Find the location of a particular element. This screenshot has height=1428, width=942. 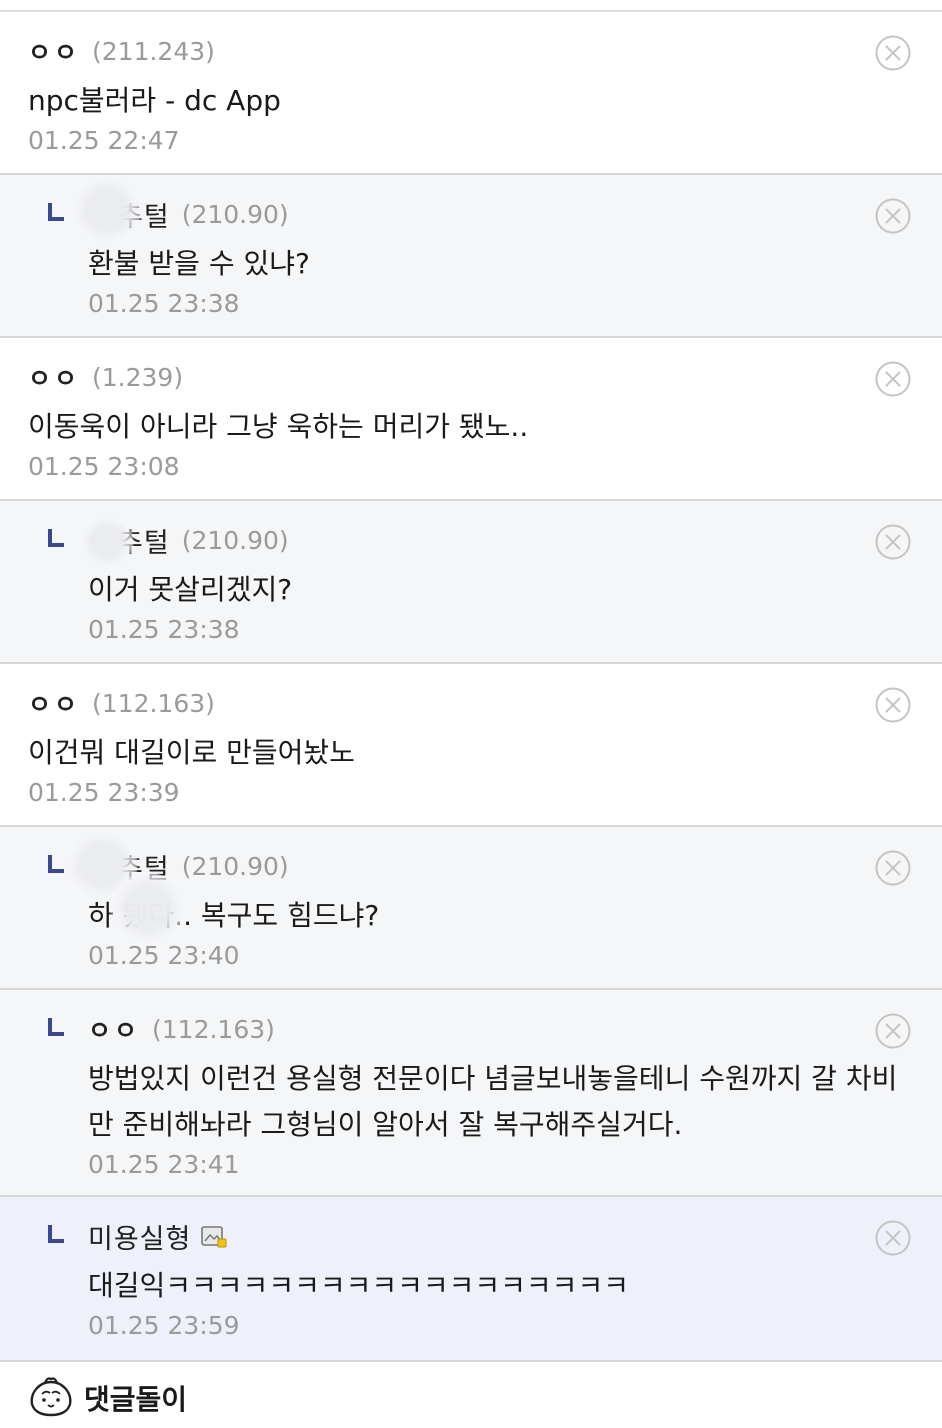

comment-body-line: 방법있지 이런건 용실형 전문이다 념글보내놓을테니 수원까지 갈 차비 is located at coordinates (493, 1078).